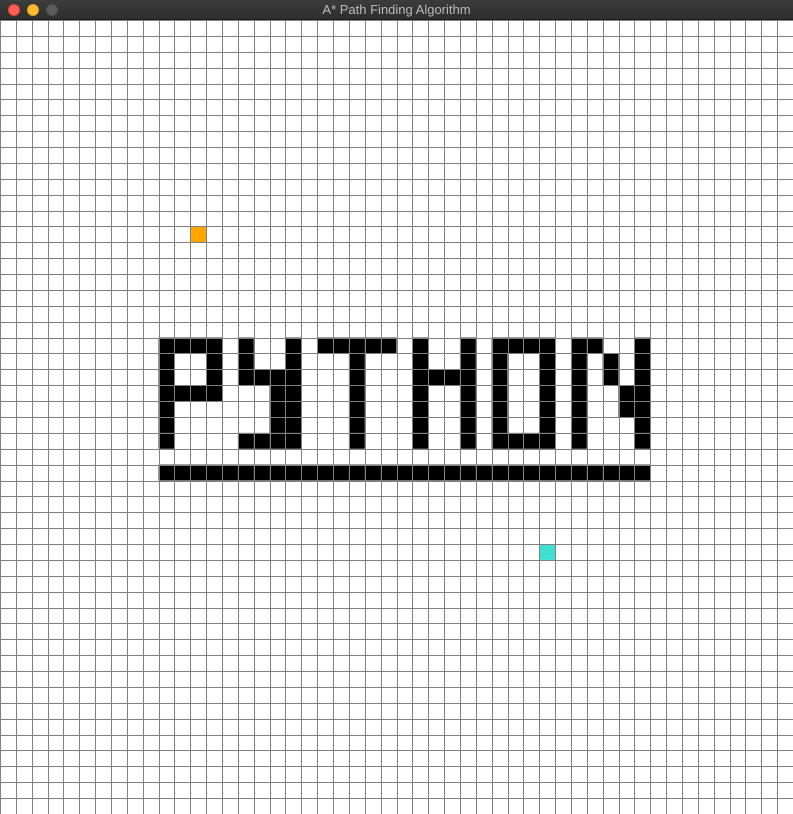 Image resolution: width=793 pixels, height=814 pixels. I want to click on start-node, so click(198, 234).